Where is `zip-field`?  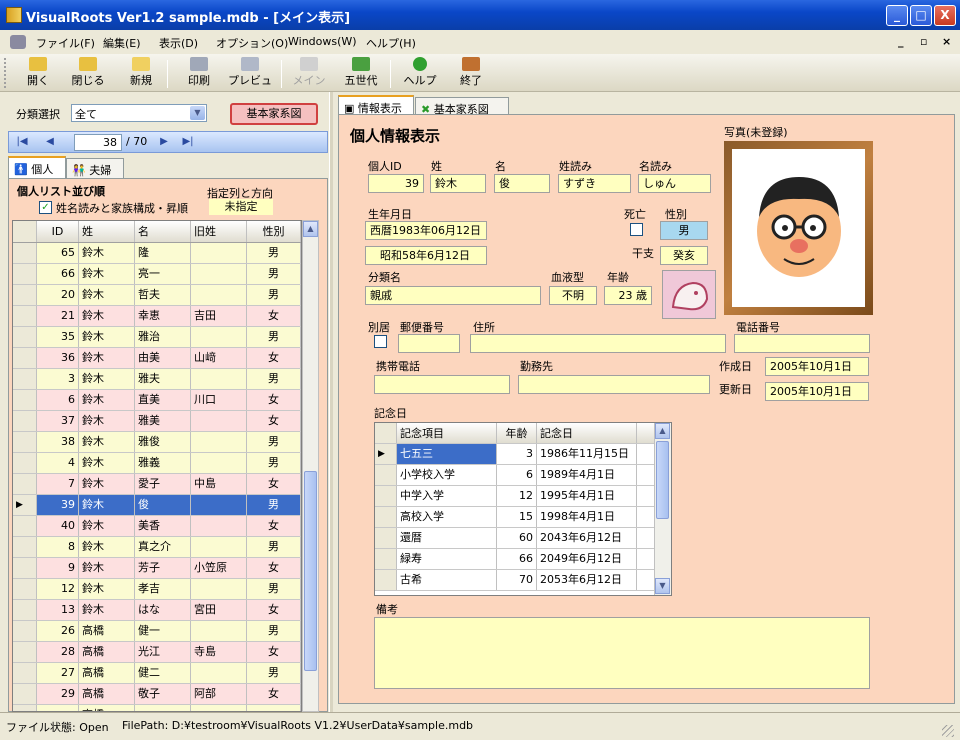 zip-field is located at coordinates (429, 343).